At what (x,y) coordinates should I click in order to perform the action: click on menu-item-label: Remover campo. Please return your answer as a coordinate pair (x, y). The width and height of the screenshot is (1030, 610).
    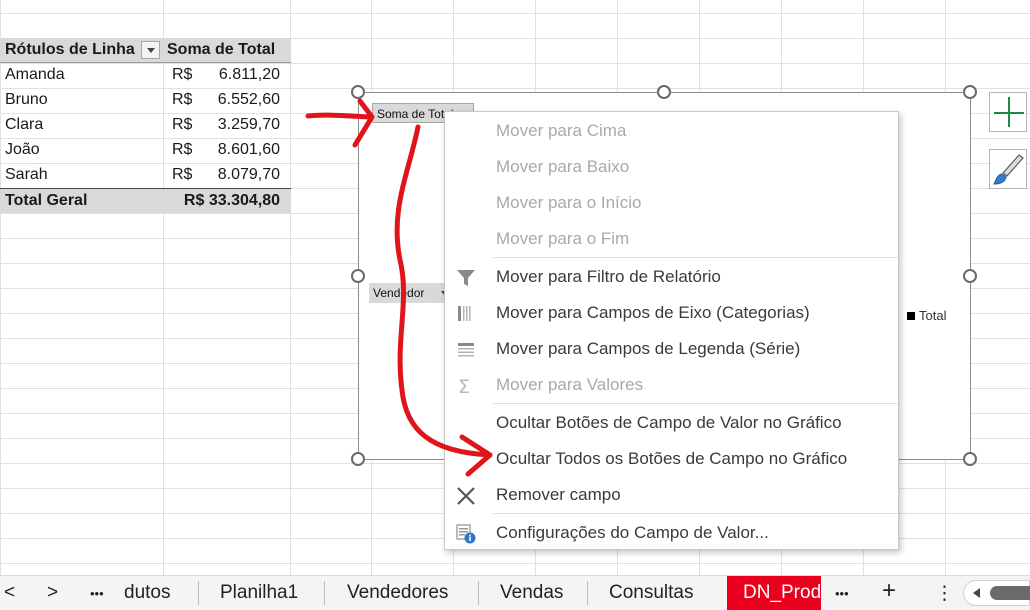
    Looking at the image, I should click on (558, 494).